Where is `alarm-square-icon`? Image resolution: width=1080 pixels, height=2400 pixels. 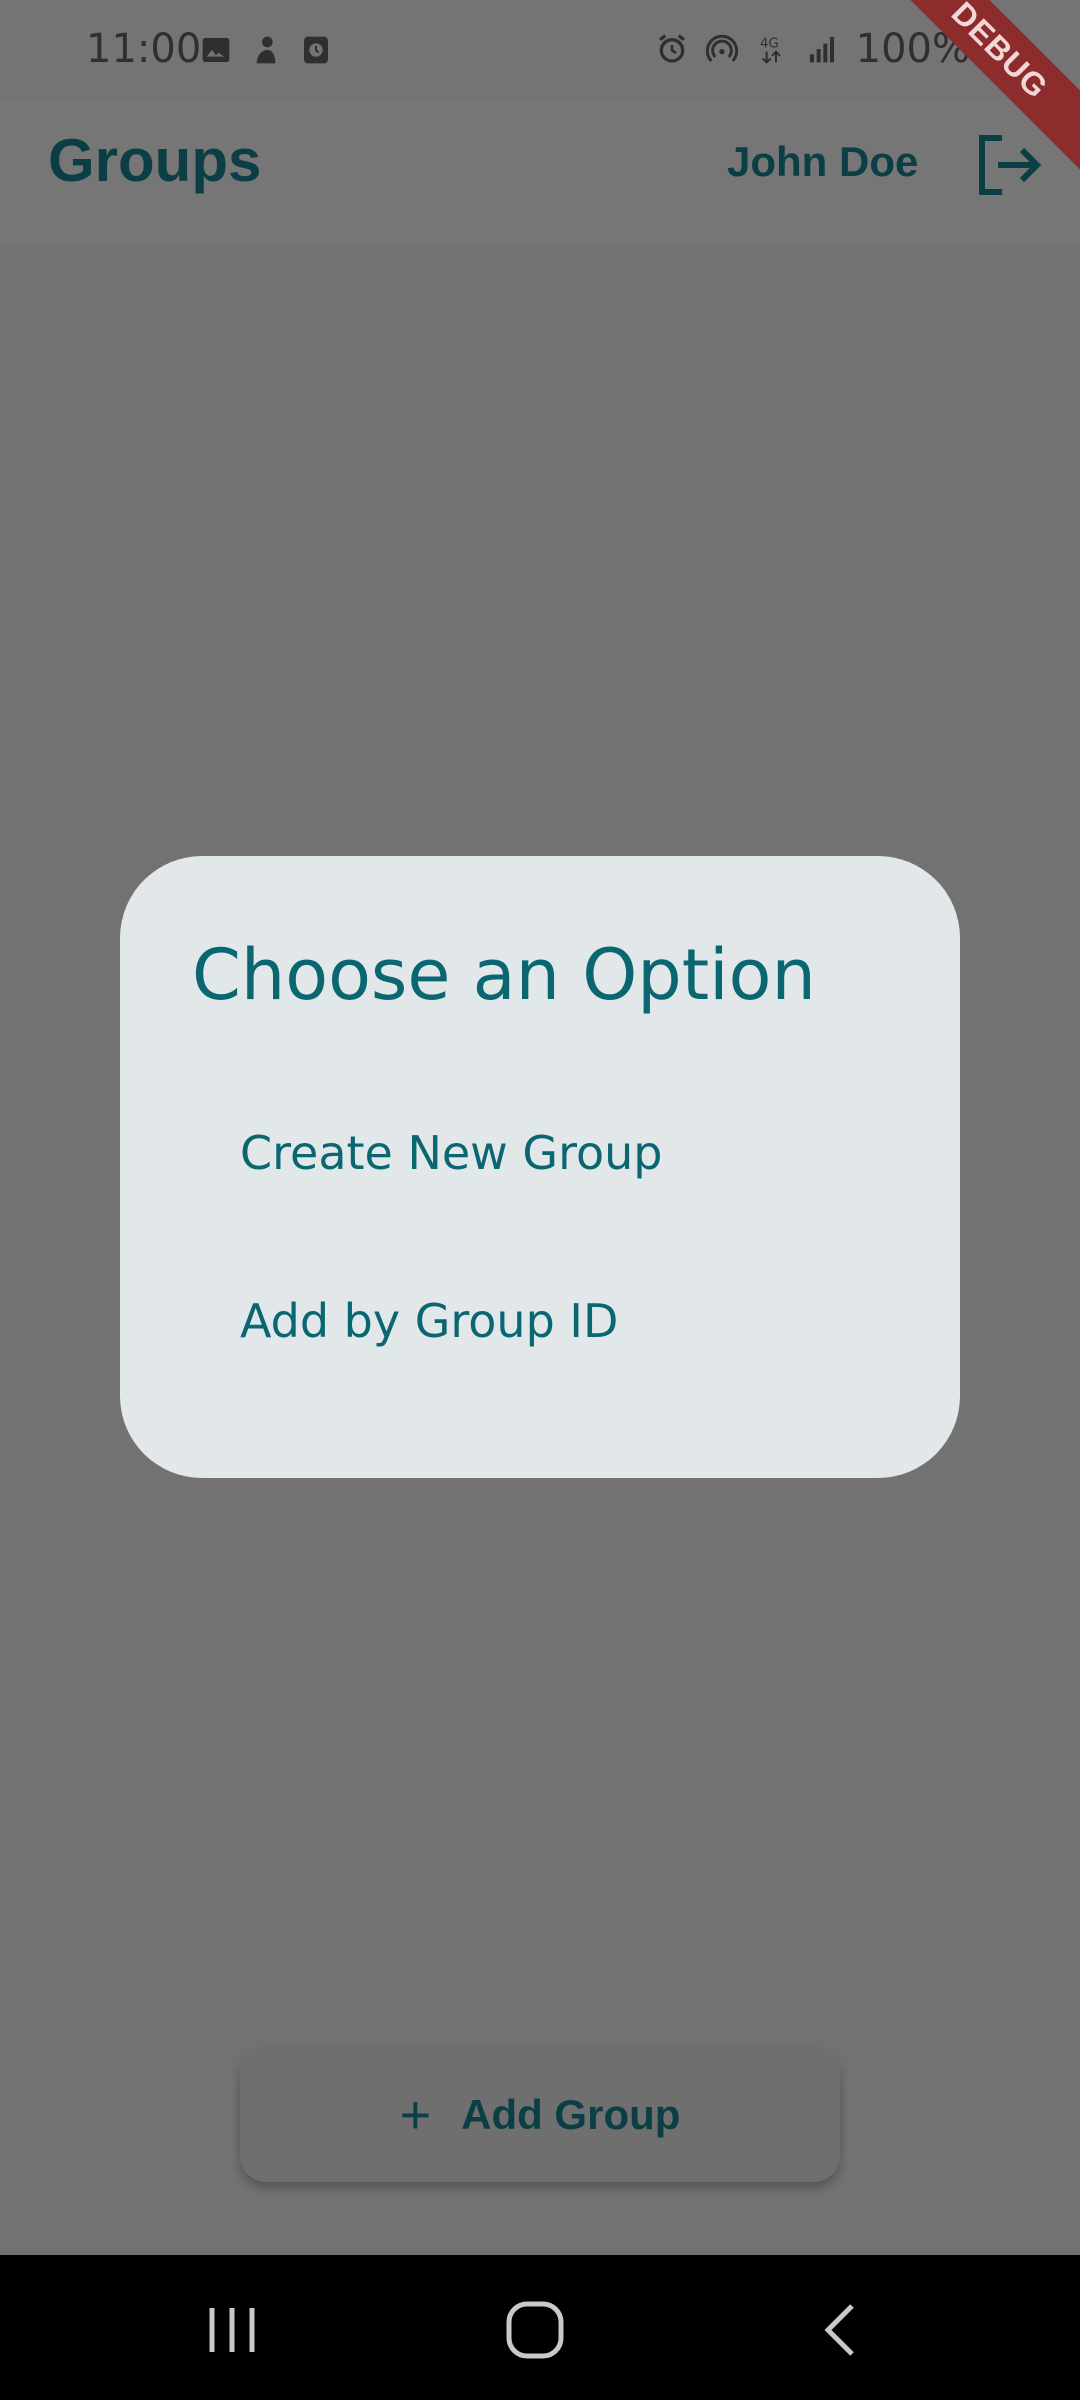 alarm-square-icon is located at coordinates (316, 50).